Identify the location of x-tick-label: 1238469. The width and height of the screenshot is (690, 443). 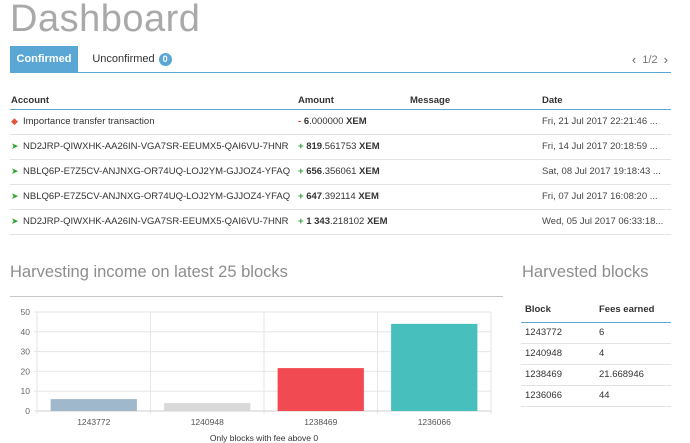
(320, 422).